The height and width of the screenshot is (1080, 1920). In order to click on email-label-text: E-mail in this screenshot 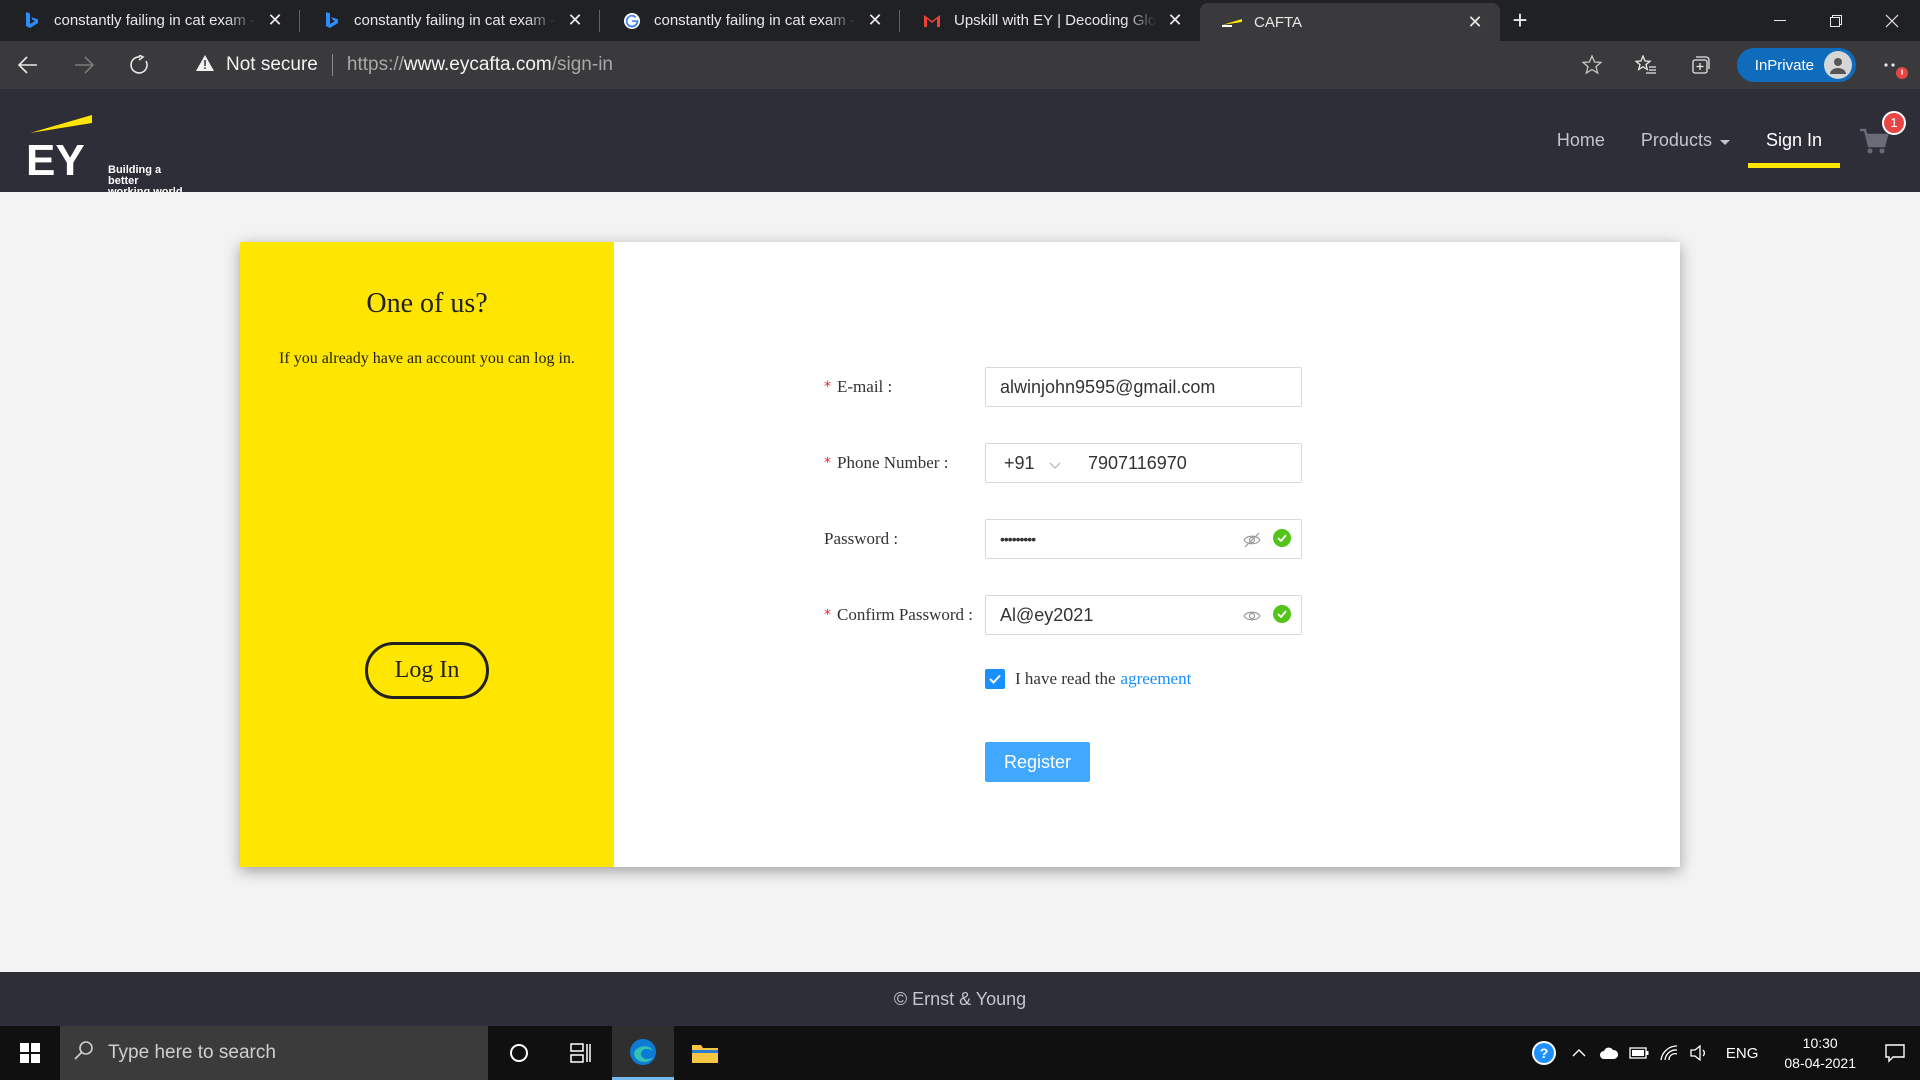, I will do `click(860, 386)`.